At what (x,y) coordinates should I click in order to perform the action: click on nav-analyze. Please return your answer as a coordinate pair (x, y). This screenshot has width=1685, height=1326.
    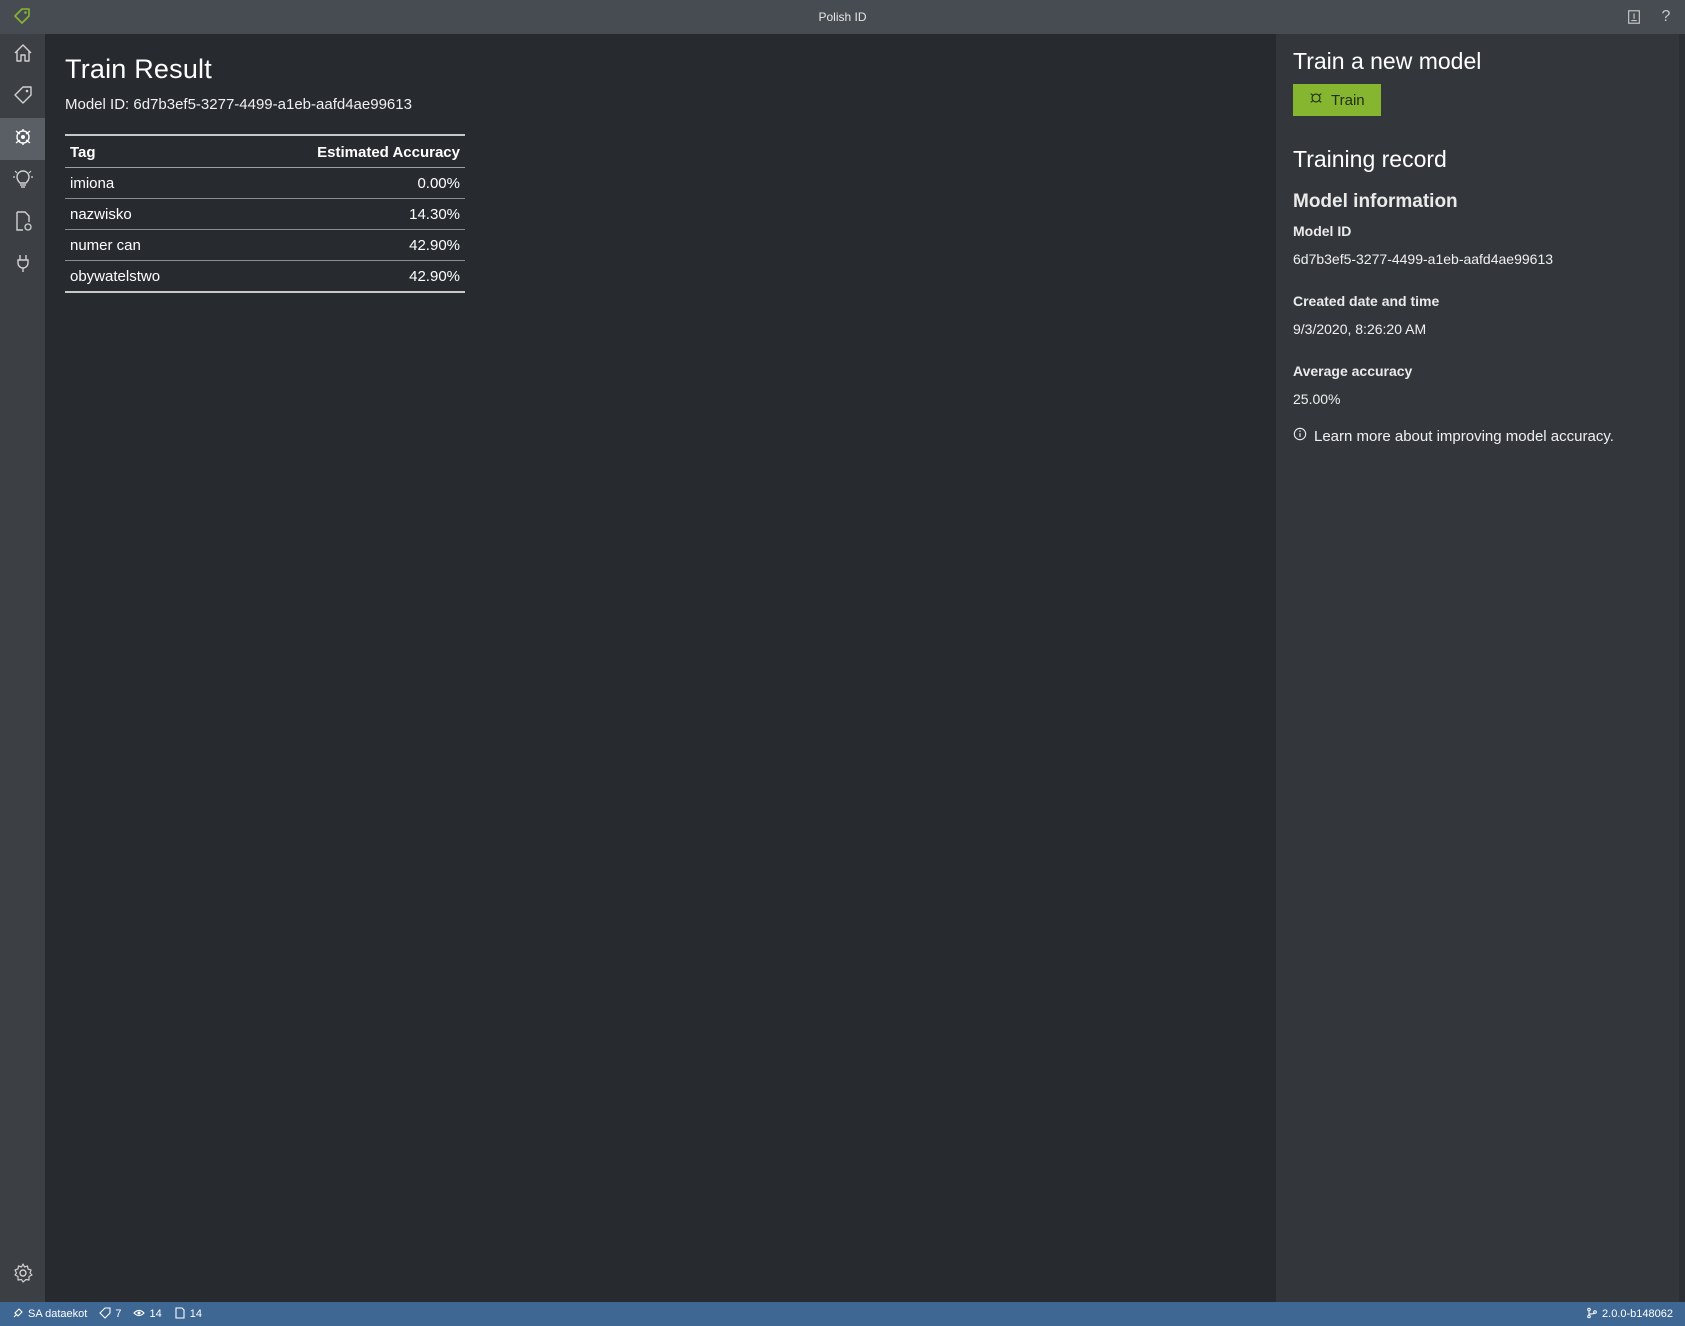
    Looking at the image, I should click on (22, 223).